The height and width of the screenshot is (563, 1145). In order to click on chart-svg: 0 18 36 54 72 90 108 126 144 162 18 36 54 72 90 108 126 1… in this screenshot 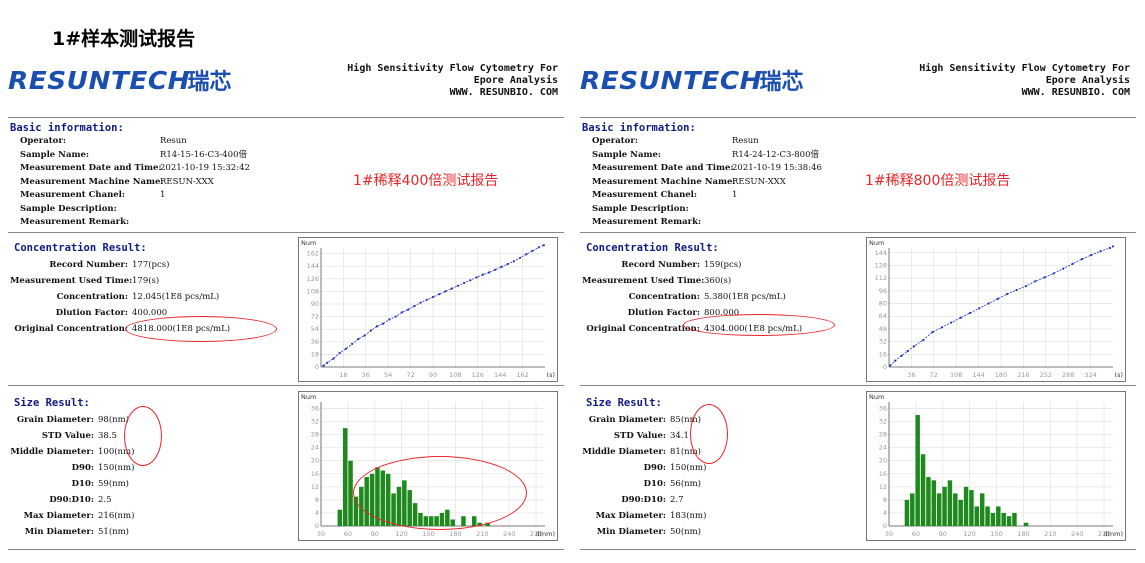, I will do `click(428, 309)`.